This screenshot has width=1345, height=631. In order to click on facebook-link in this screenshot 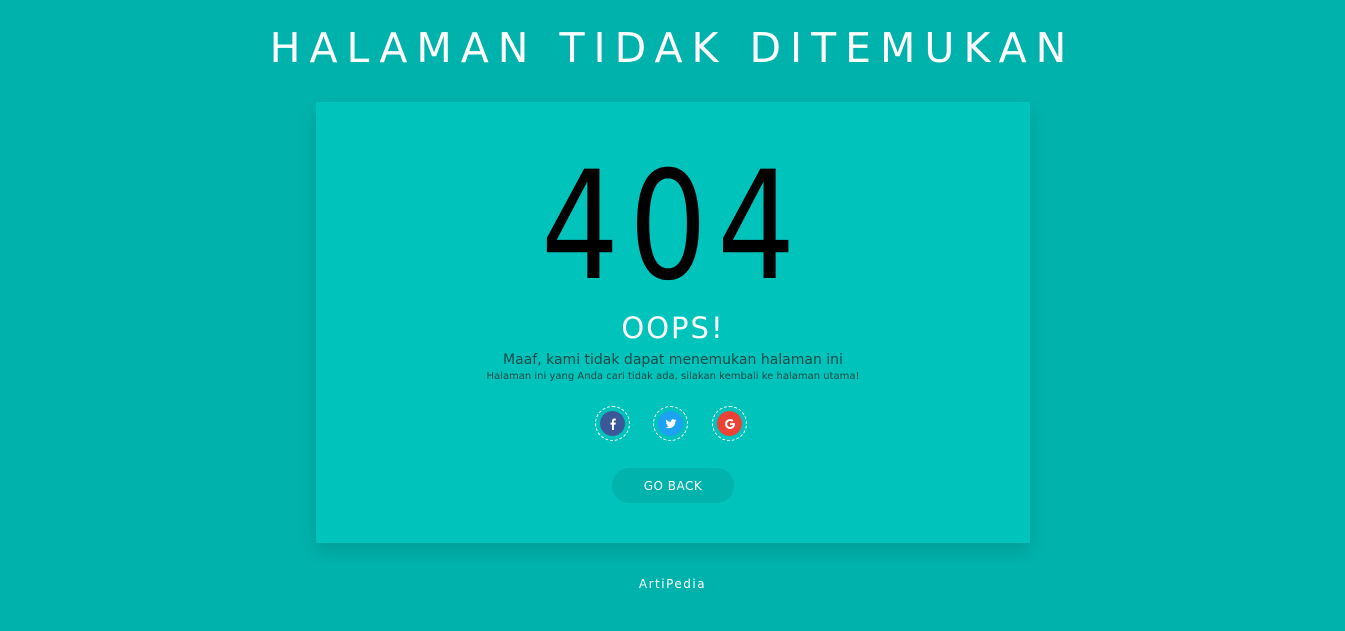, I will do `click(612, 423)`.